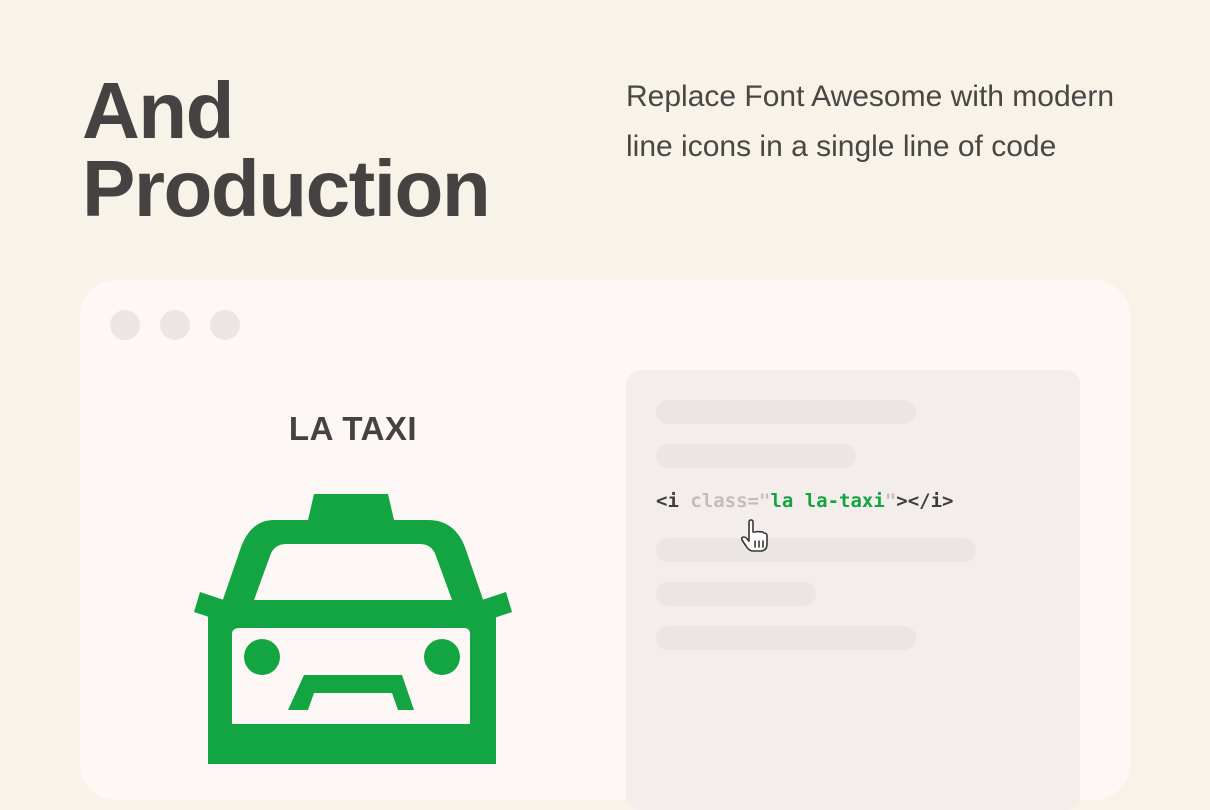 This screenshot has height=810, width=1210. I want to click on icon-preview-label: LA TAXI, so click(353, 428).